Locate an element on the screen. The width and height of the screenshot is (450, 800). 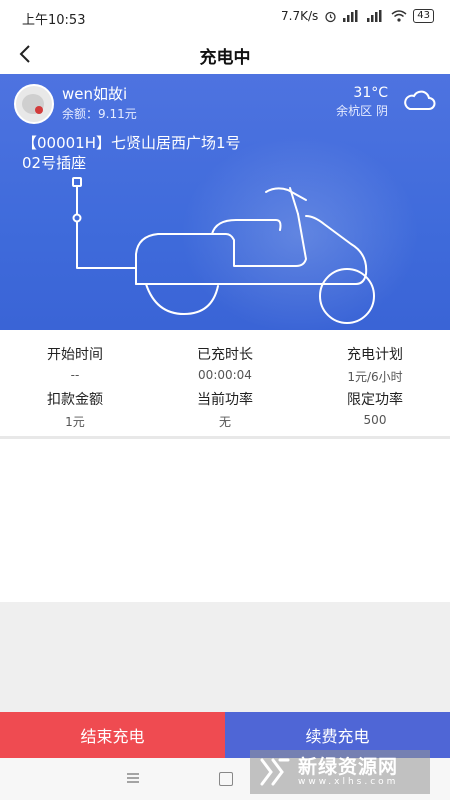
station-address: 【00001H】七贤山居西广场1号 is located at coordinates (131, 143).